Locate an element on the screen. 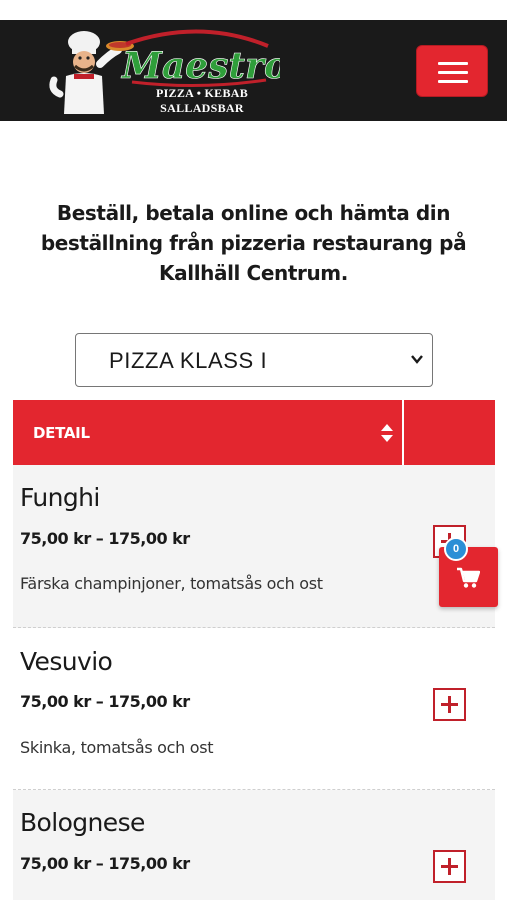 The width and height of the screenshot is (507, 900). product-description: Färska champinjoner, tomatsås och ost is located at coordinates (171, 583).